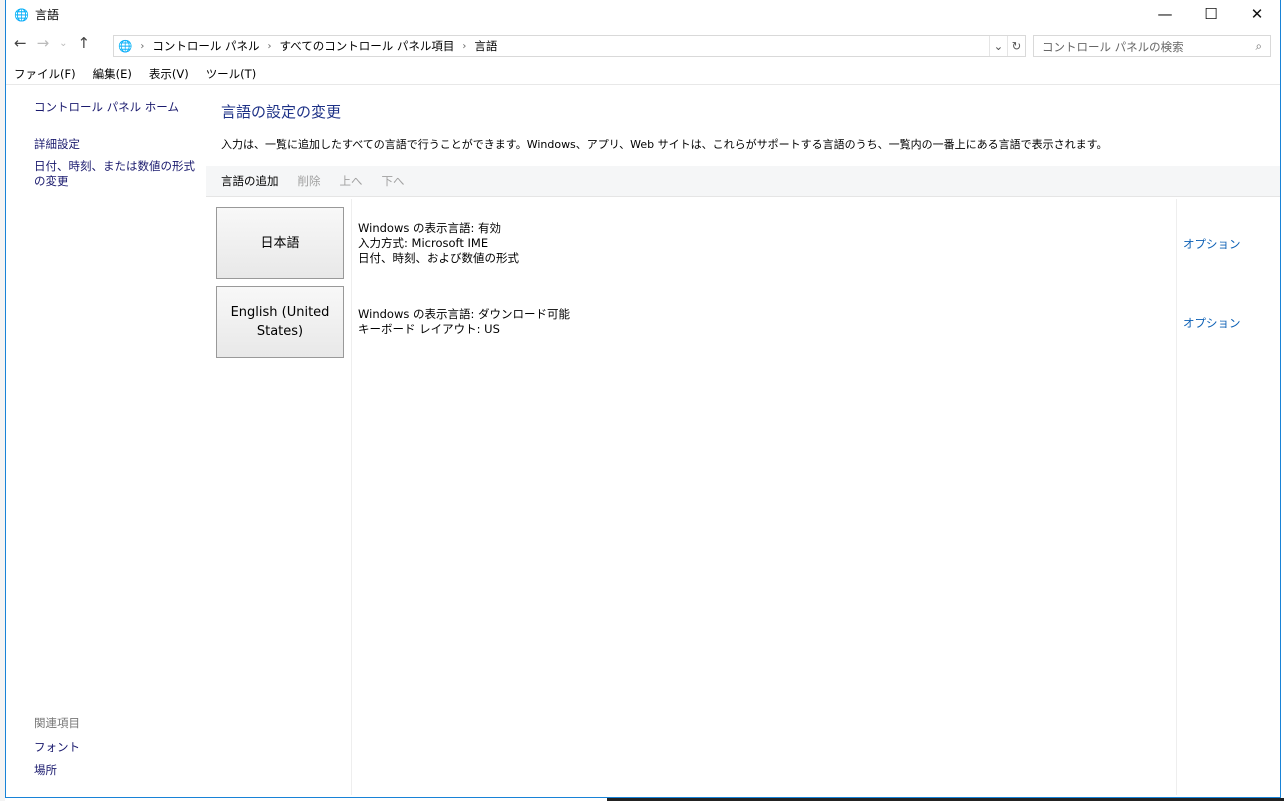 This screenshot has height=801, width=1284. I want to click on sidebar-advanced-settings: 詳細設定, so click(57, 144).